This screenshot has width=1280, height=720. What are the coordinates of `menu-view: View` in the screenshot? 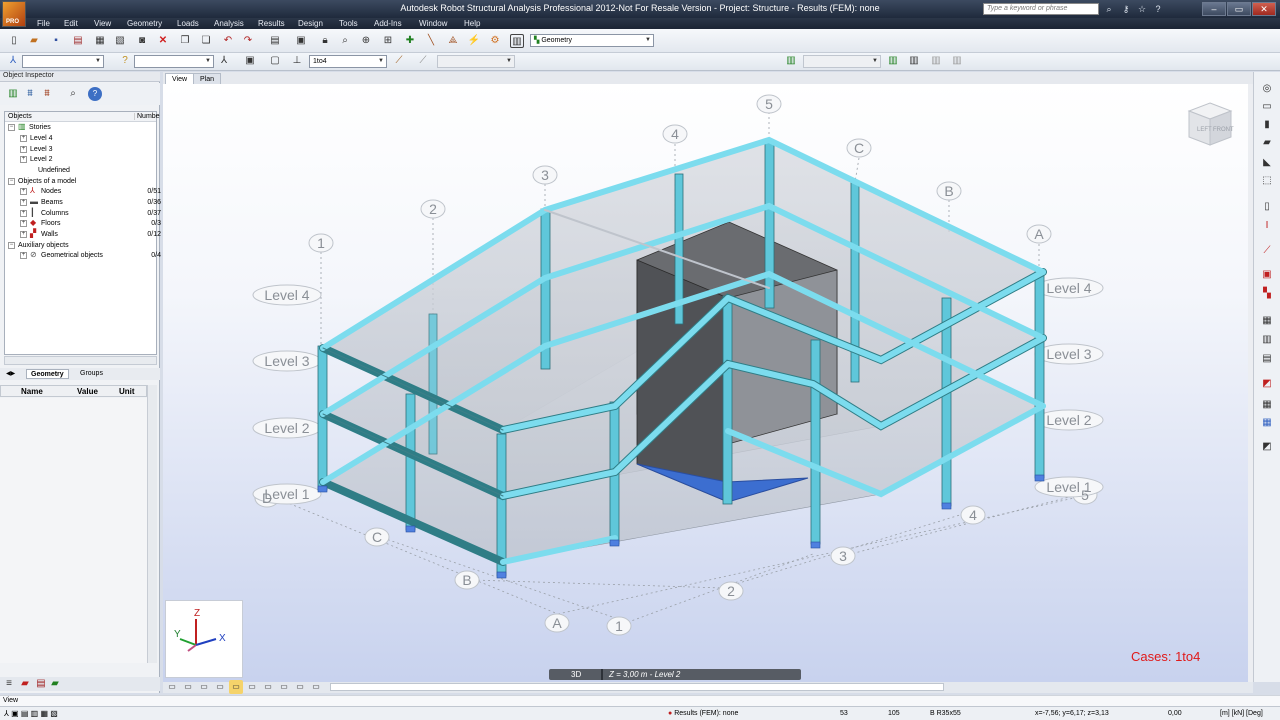 It's located at (102, 23).